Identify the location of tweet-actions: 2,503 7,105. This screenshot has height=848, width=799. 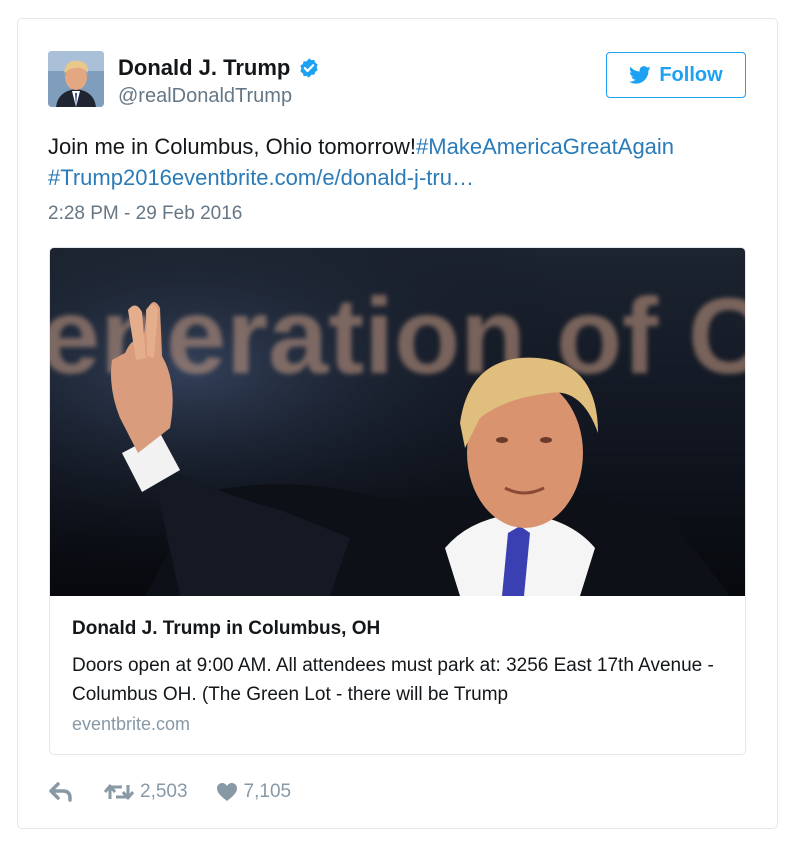
(169, 792).